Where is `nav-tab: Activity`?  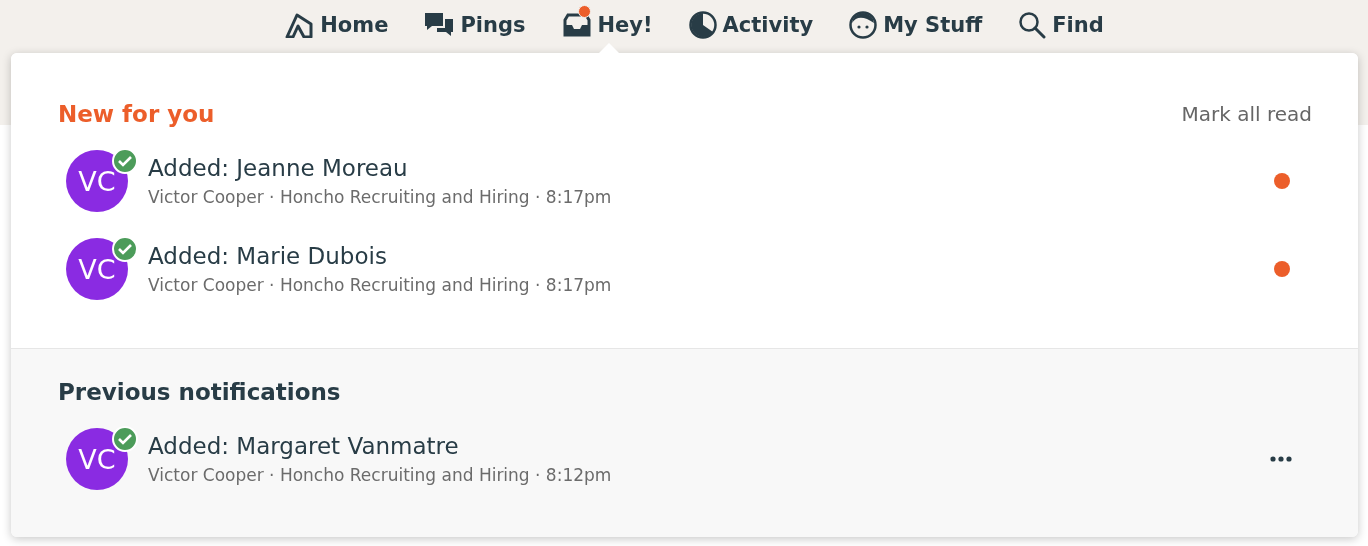 nav-tab: Activity is located at coordinates (751, 25).